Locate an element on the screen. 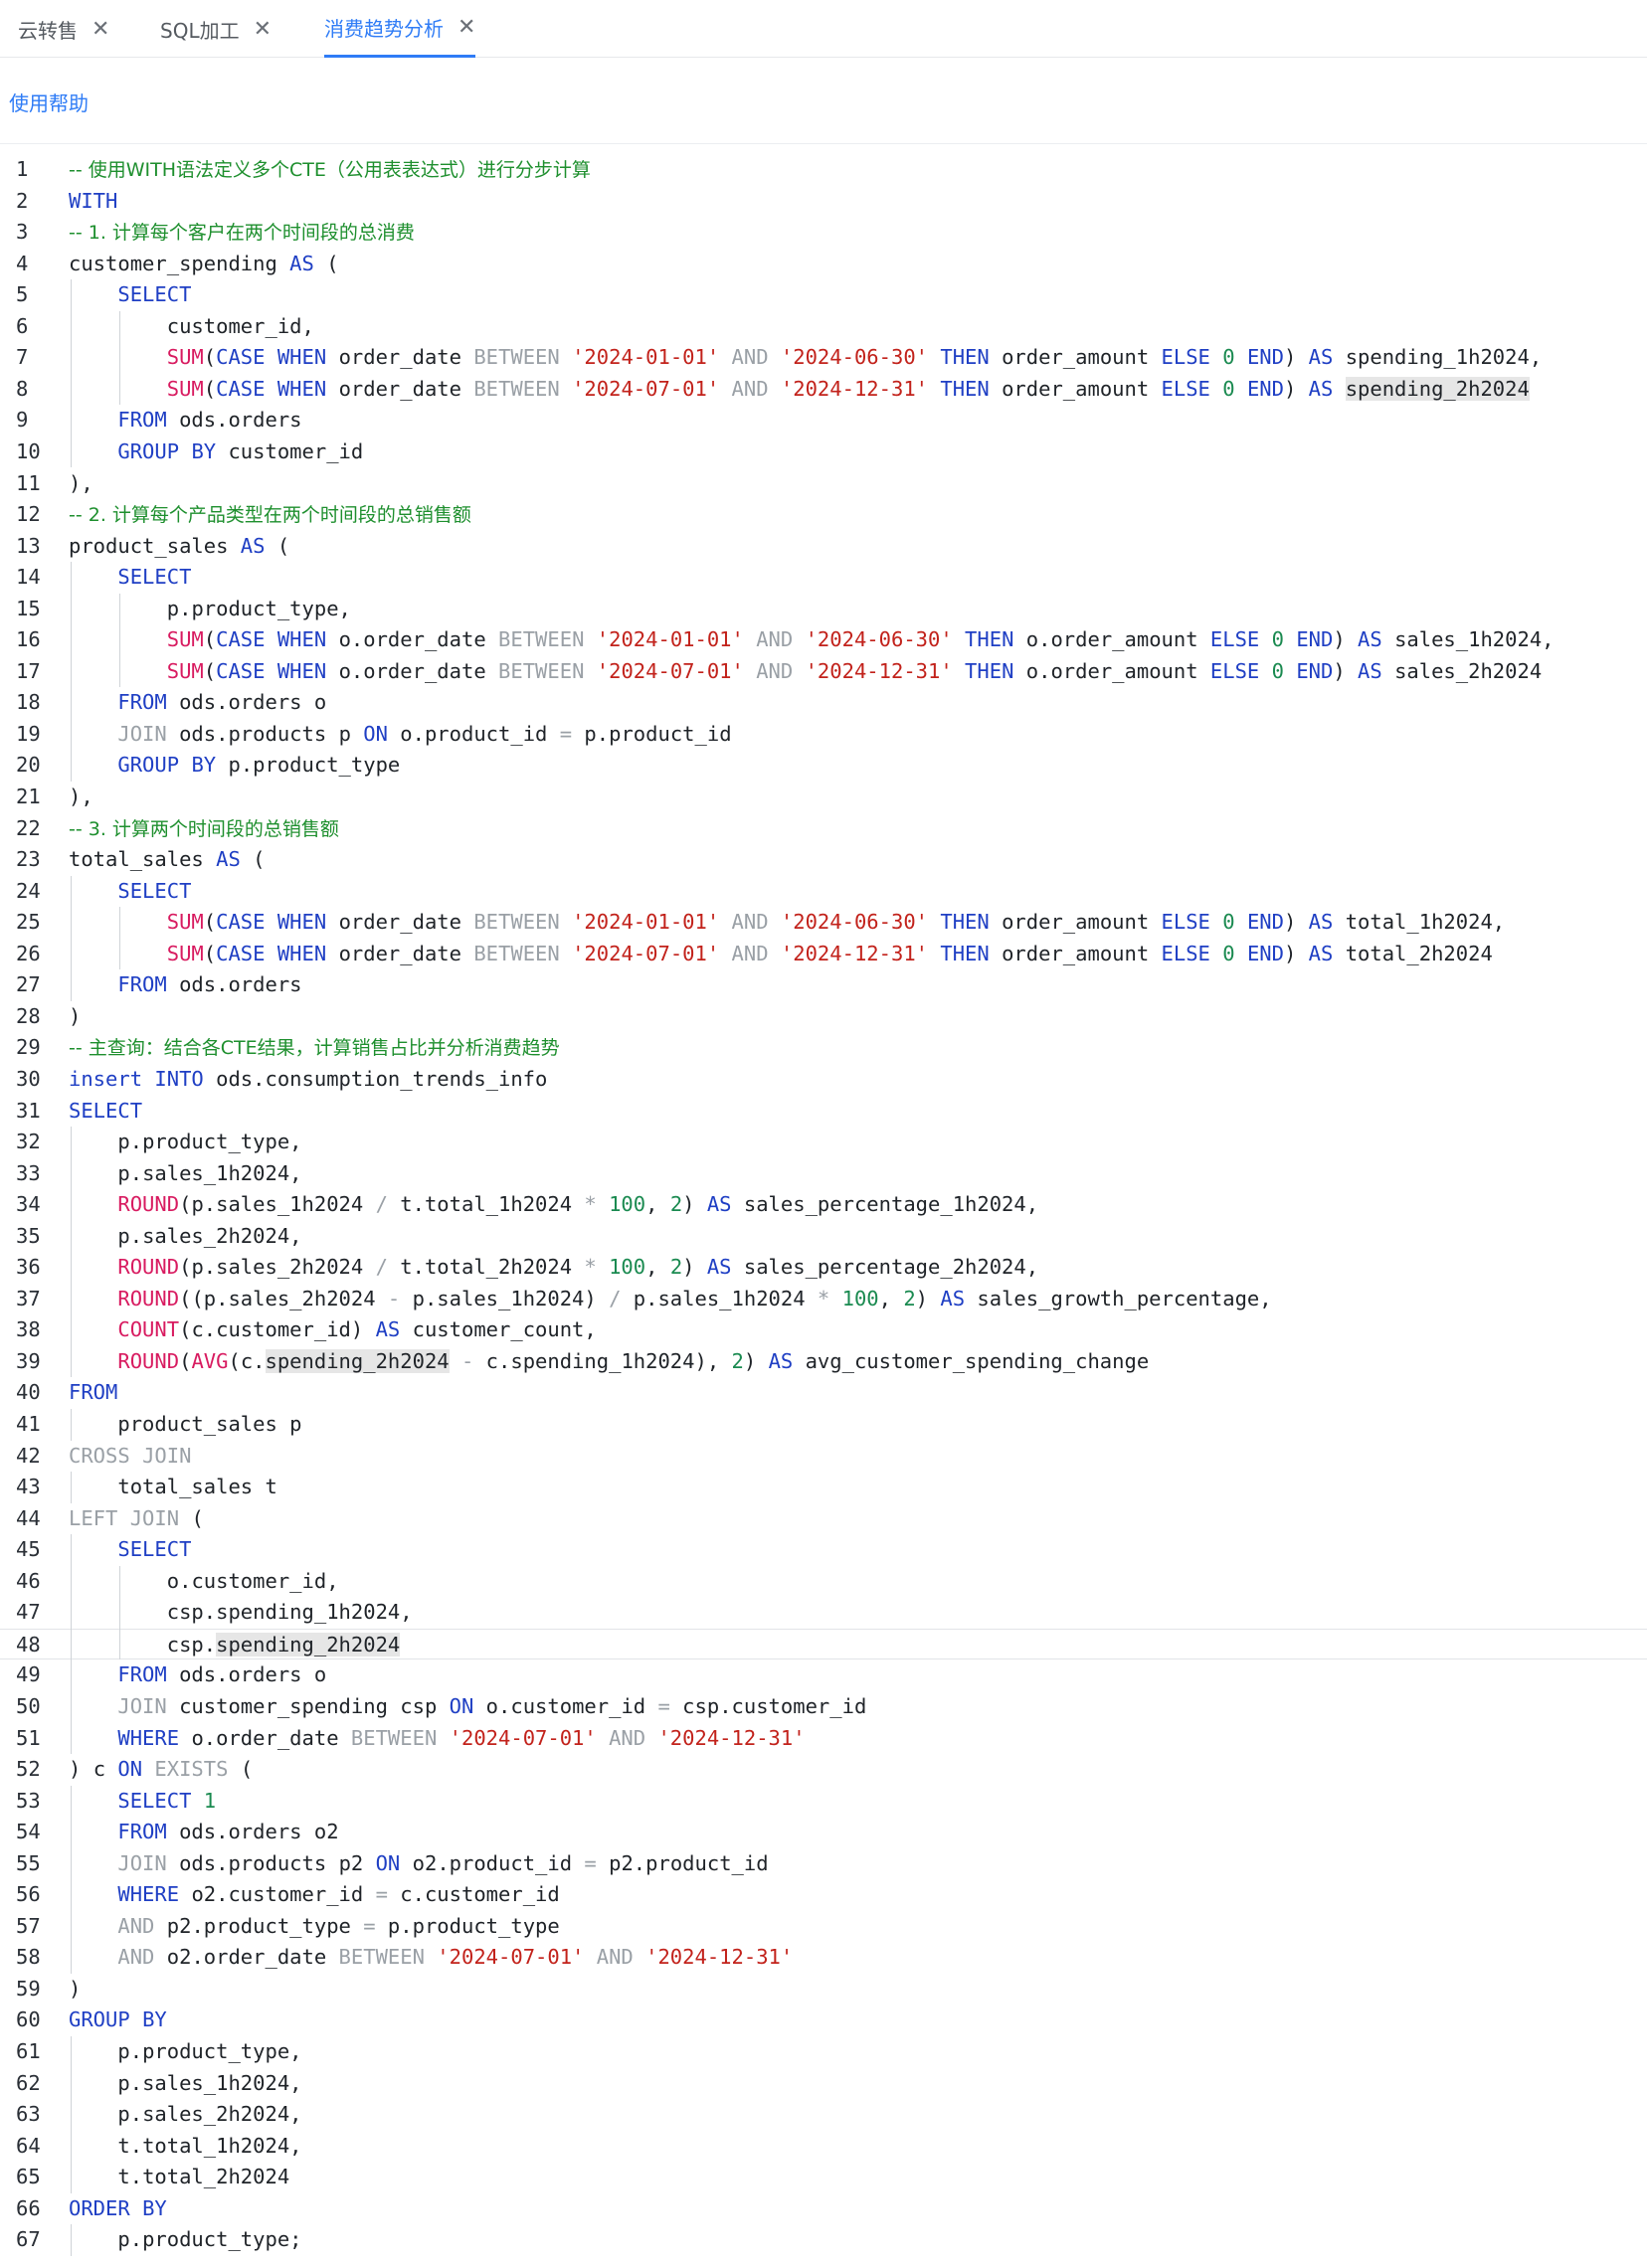 The height and width of the screenshot is (2268, 1647). code-line: 33 p.sales_1h2024, is located at coordinates (823, 1174).